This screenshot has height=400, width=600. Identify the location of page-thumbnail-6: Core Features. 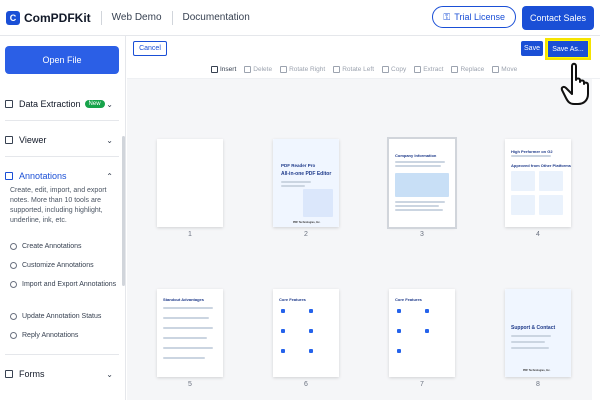
(306, 333).